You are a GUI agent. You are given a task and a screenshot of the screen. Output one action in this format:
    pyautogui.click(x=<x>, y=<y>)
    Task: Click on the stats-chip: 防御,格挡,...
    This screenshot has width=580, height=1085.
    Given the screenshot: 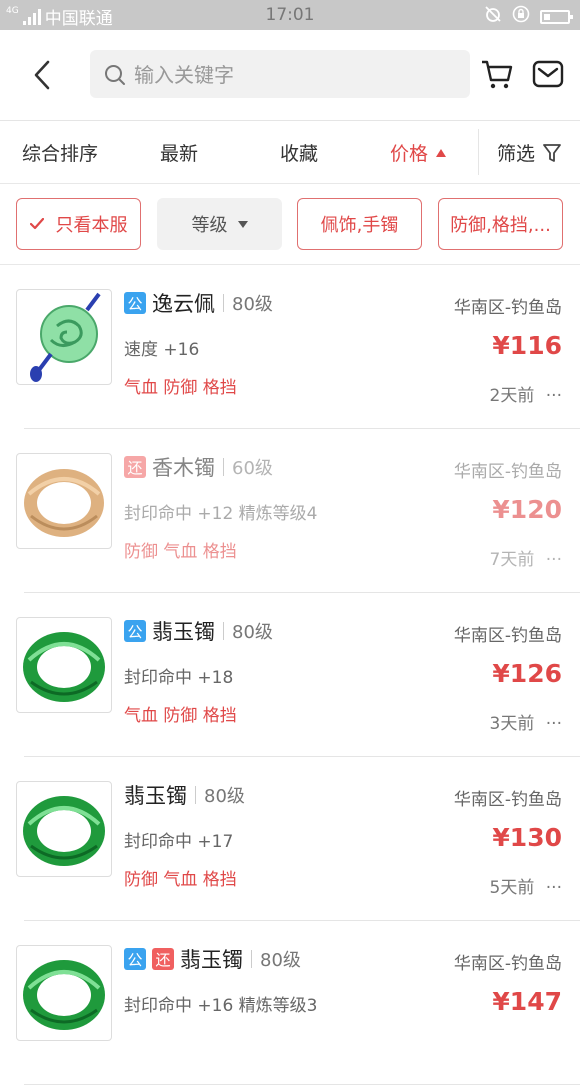 What is the action you would take?
    pyautogui.click(x=500, y=224)
    